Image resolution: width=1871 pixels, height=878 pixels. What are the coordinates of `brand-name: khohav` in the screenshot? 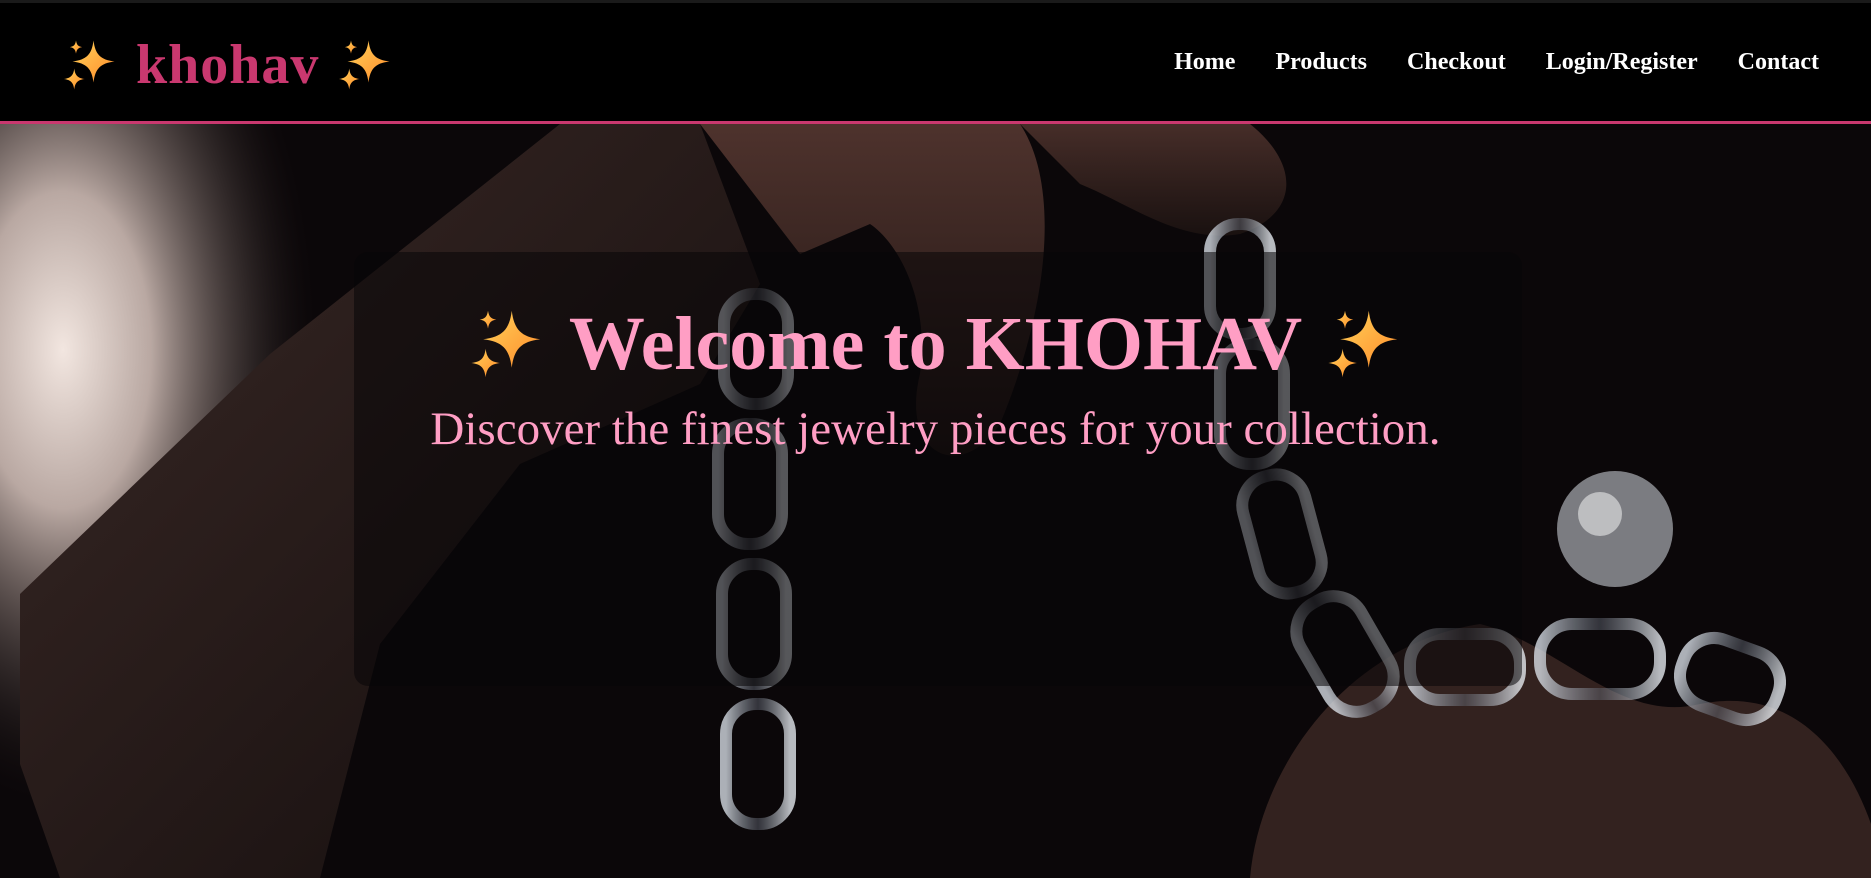 It's located at (228, 65).